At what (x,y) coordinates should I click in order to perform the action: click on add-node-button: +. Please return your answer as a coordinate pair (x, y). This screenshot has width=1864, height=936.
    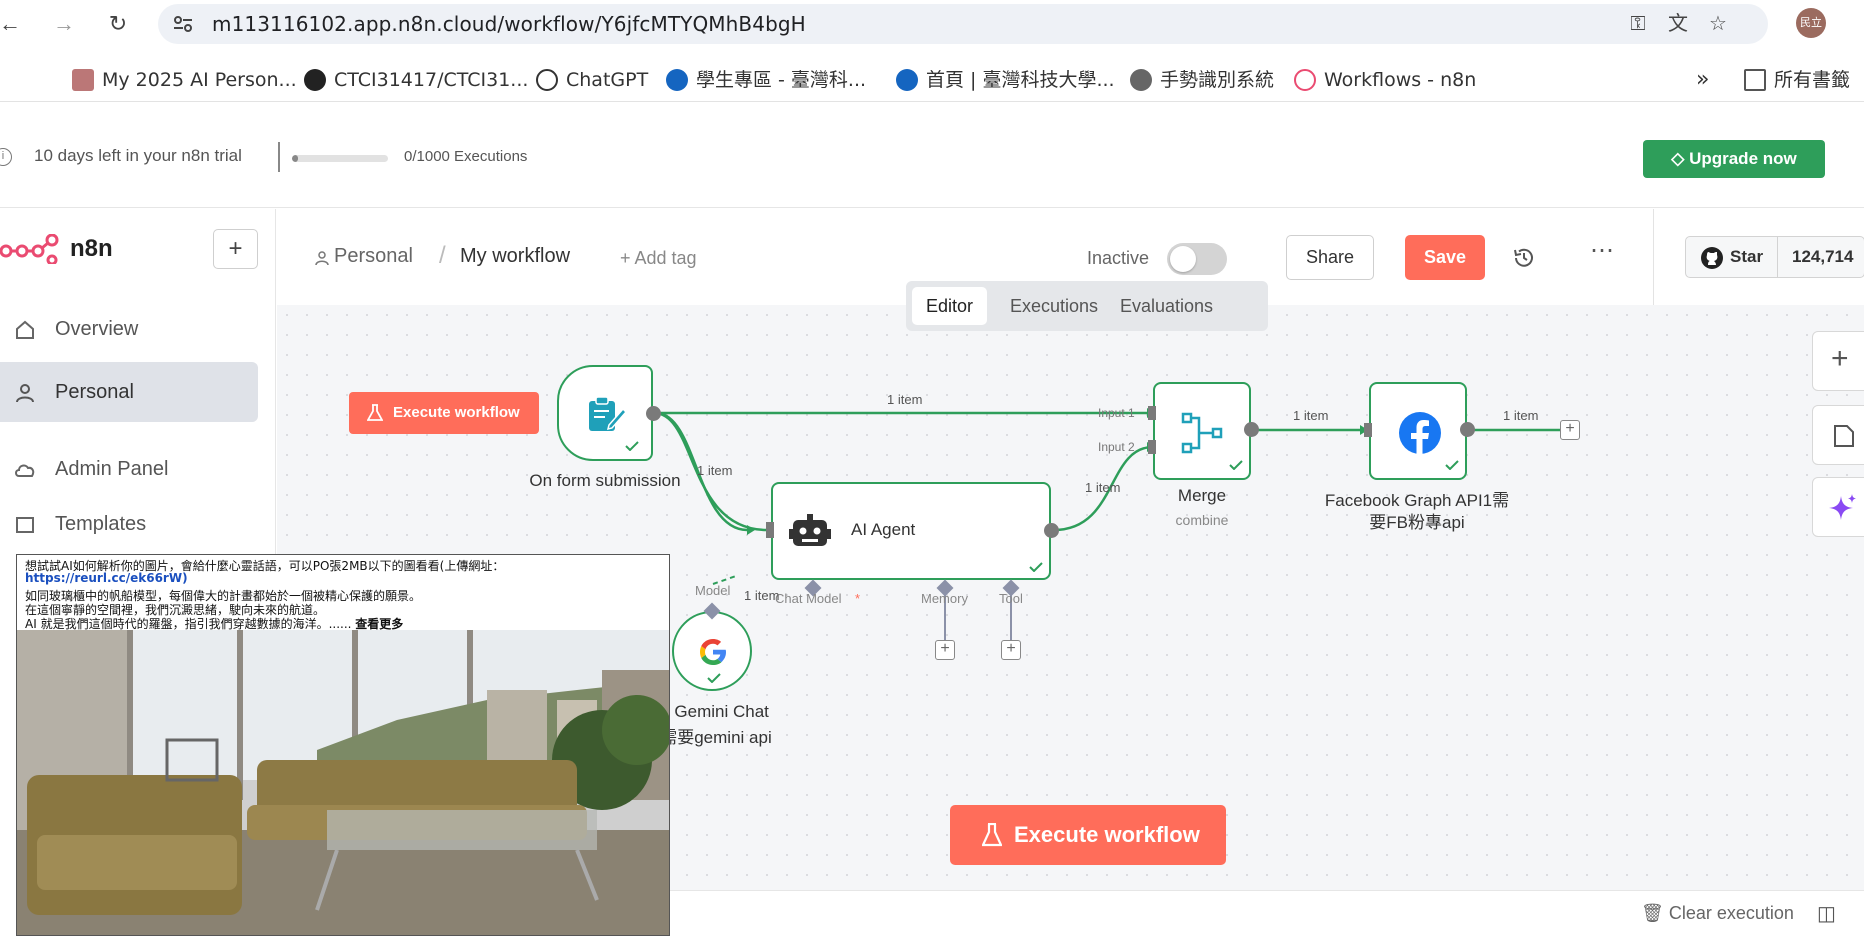
    Looking at the image, I should click on (1838, 361).